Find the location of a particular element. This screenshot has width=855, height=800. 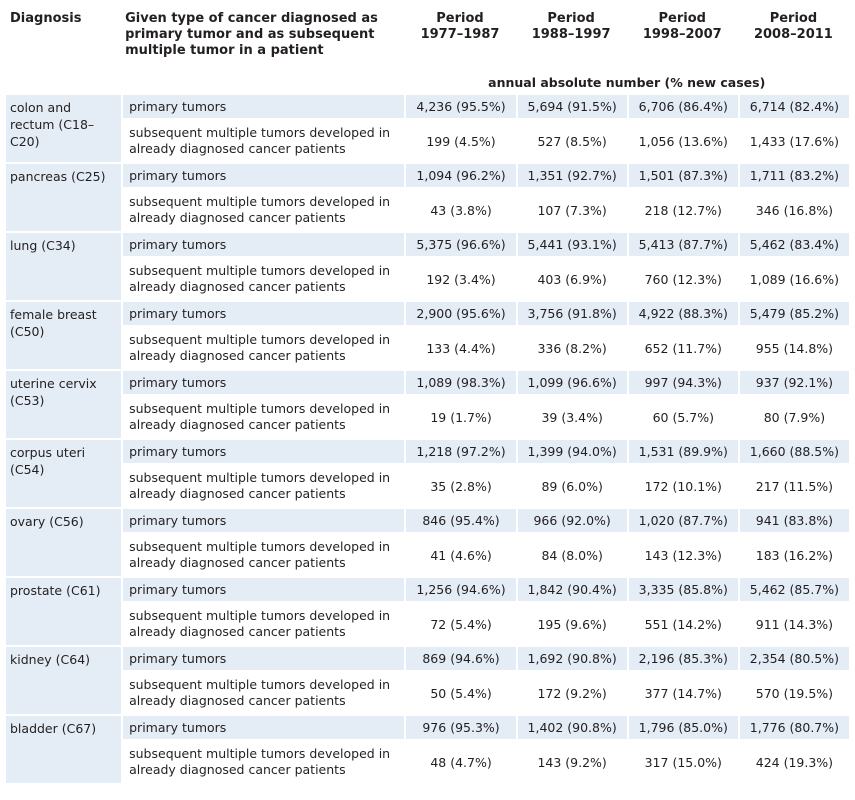

value-cell: 941 (83.8%) is located at coordinates (793, 521).